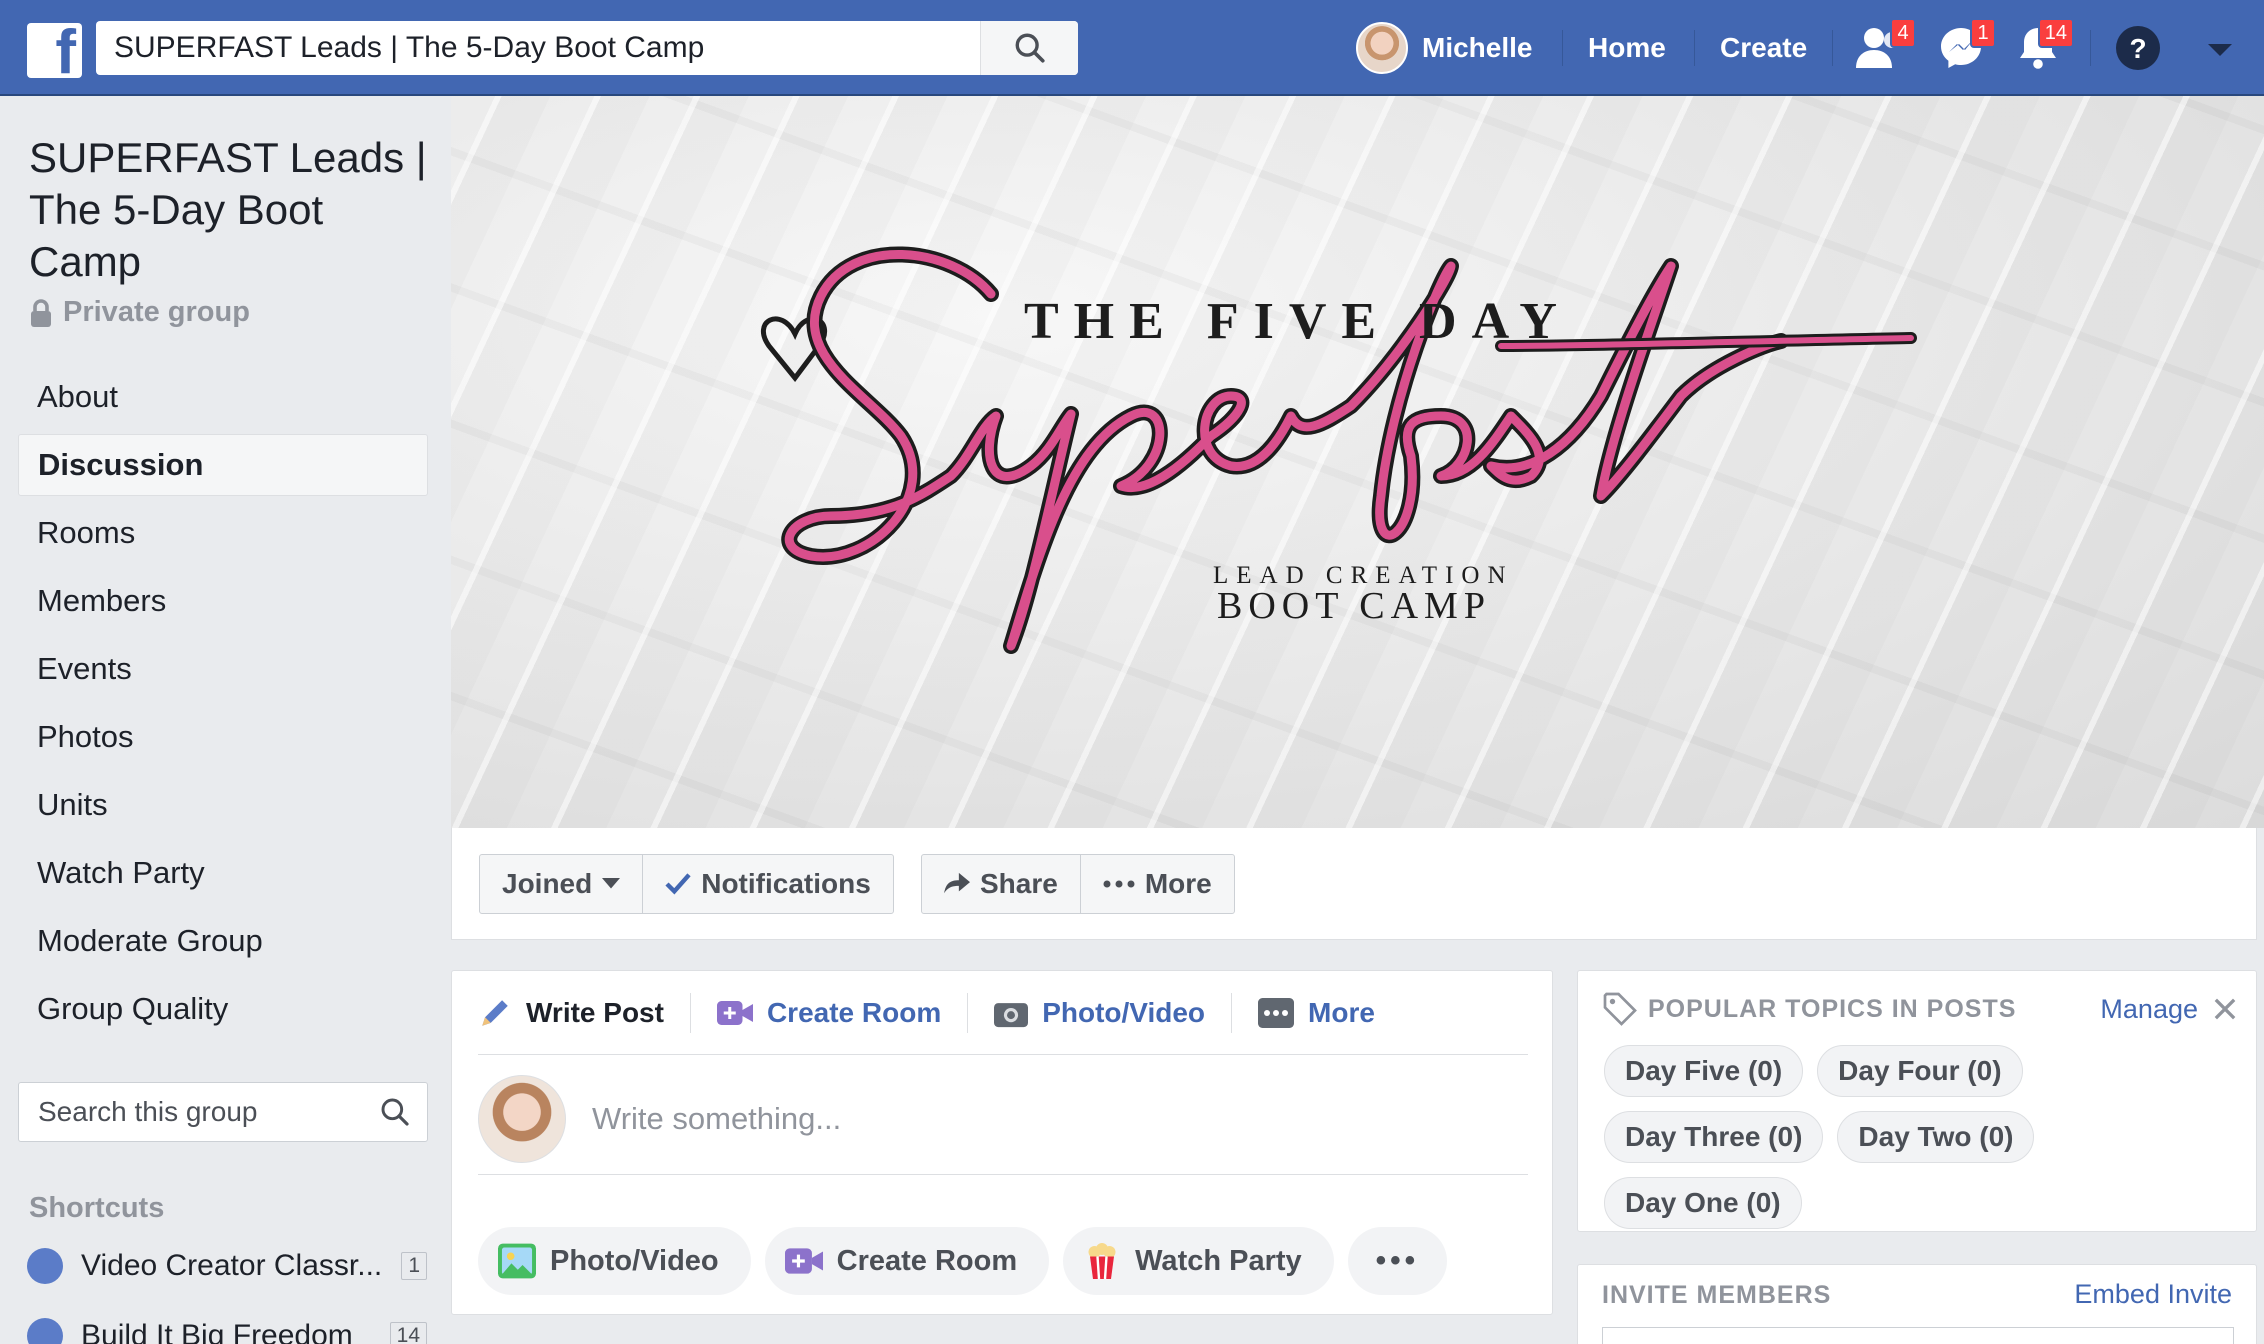 The width and height of the screenshot is (2264, 1344). I want to click on sidebar-item-events: Events, so click(223, 669).